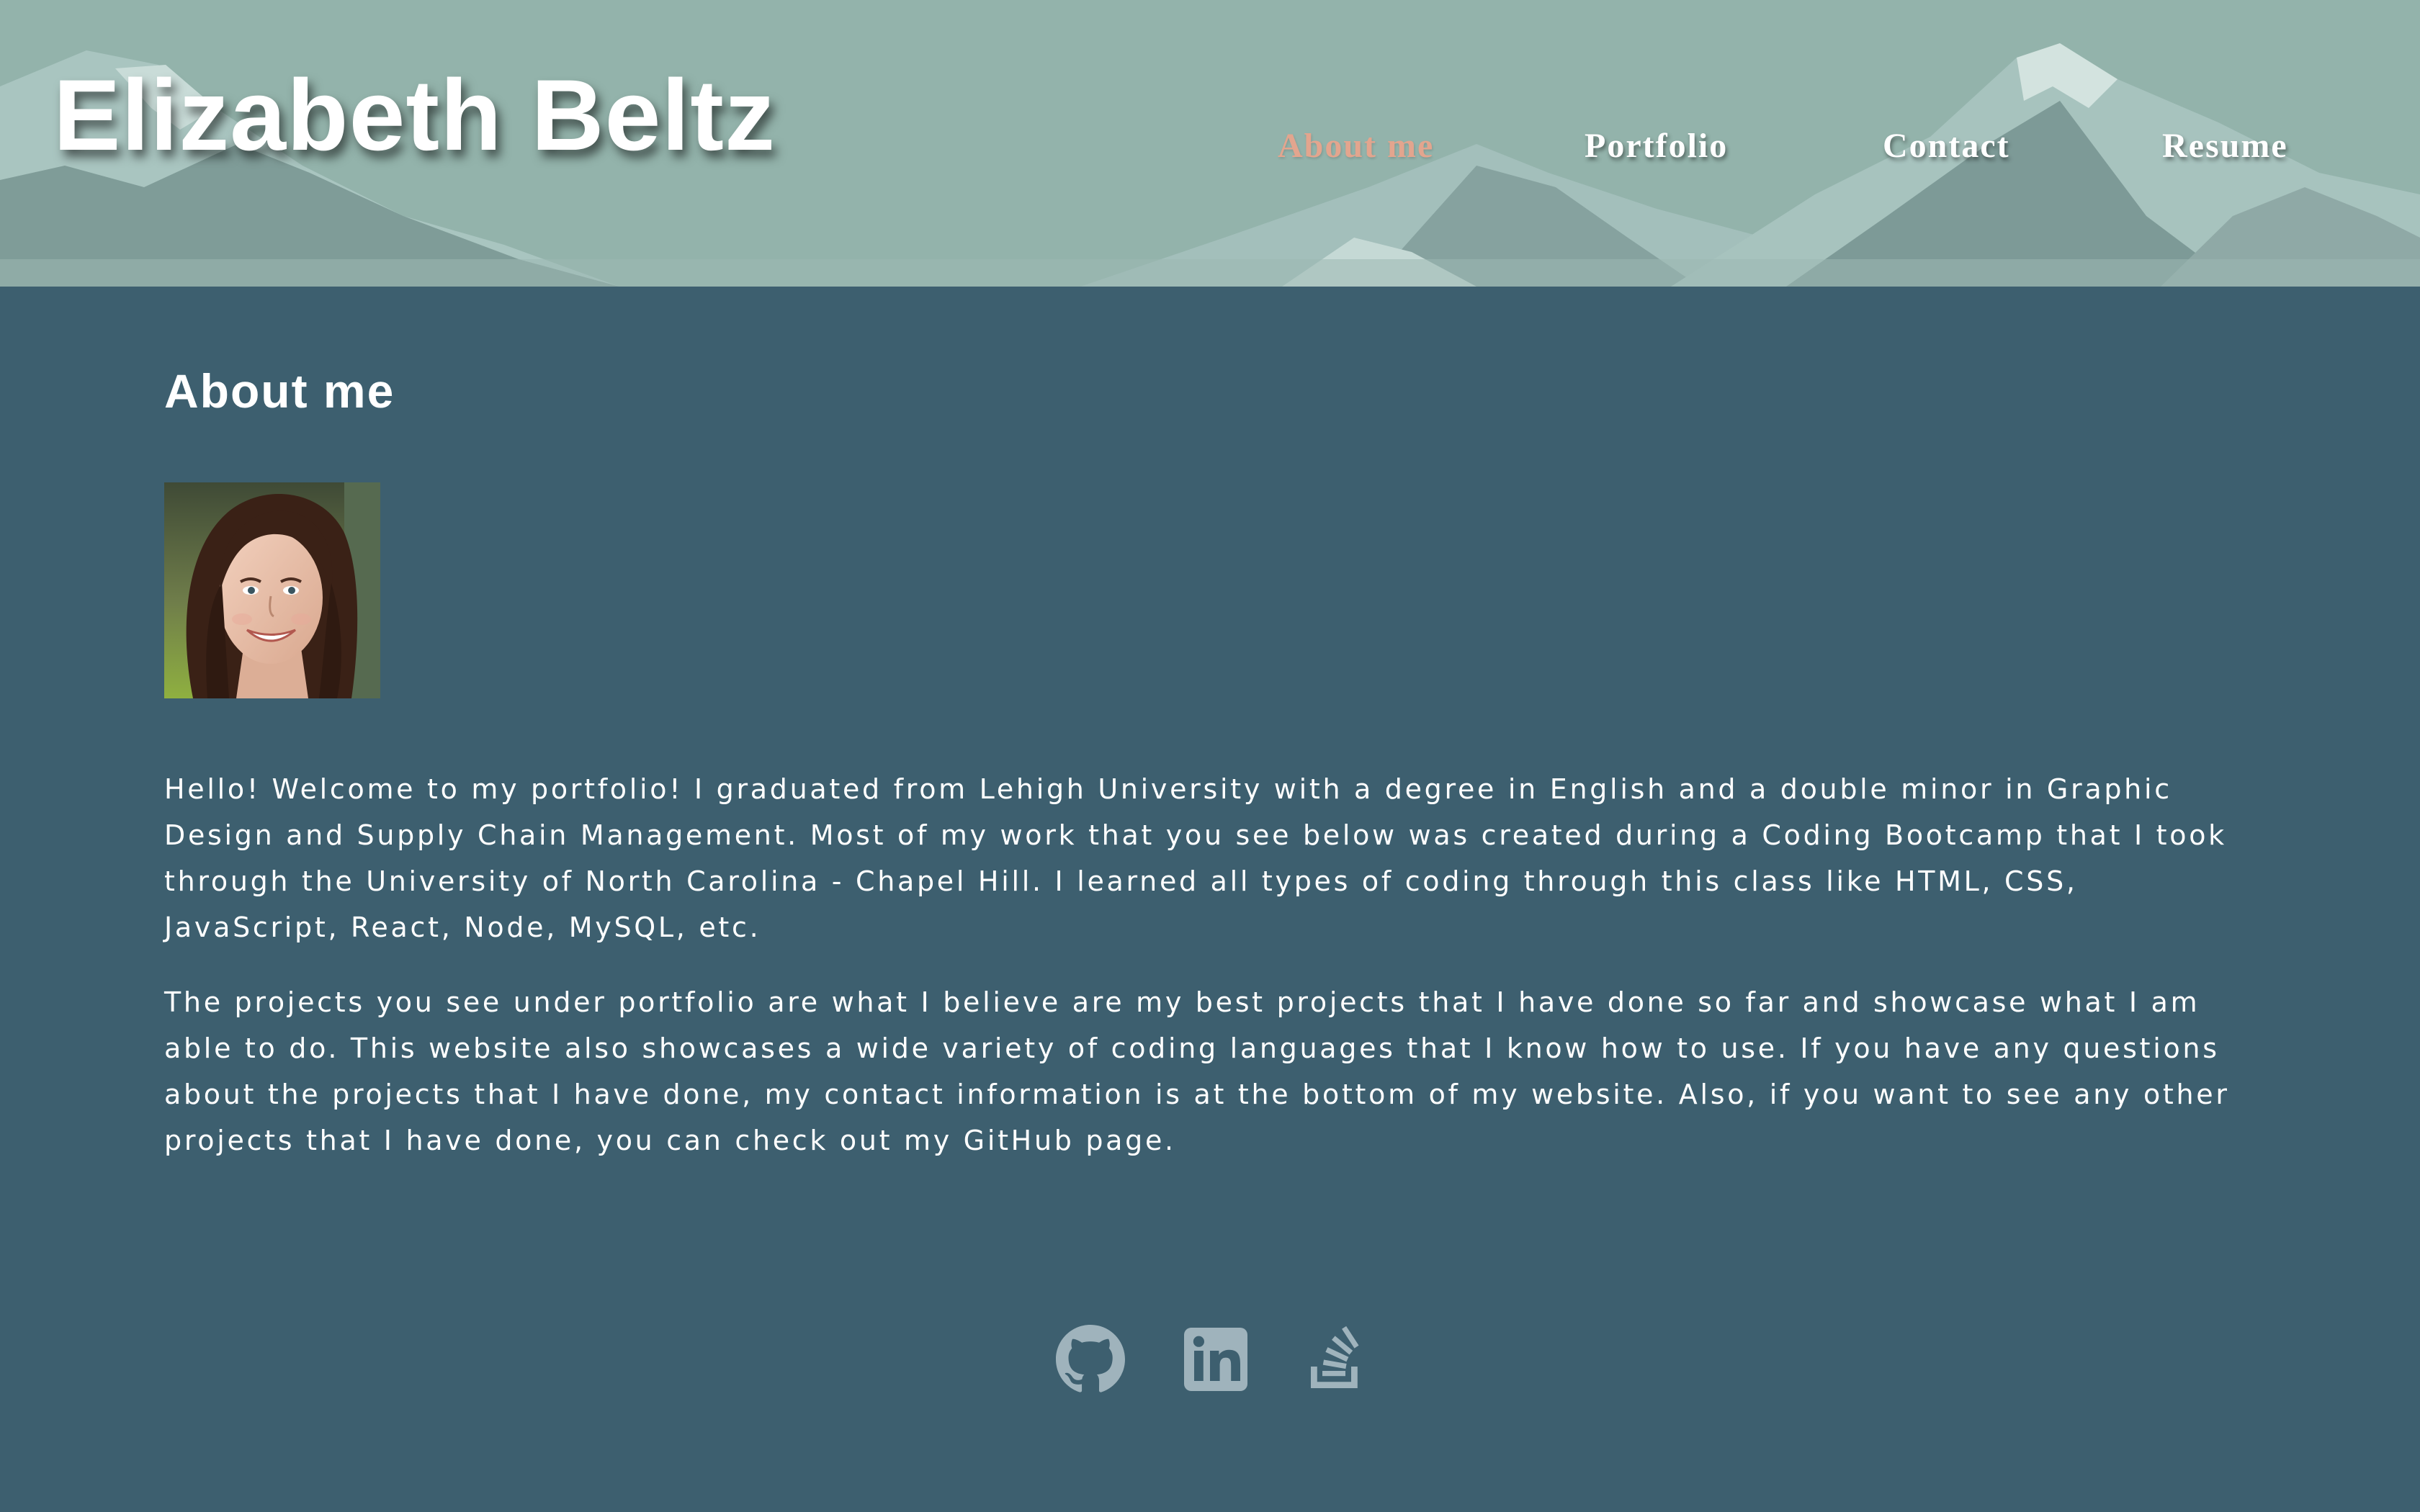 The height and width of the screenshot is (1512, 2420). I want to click on stack-overflow-link, so click(1335, 1359).